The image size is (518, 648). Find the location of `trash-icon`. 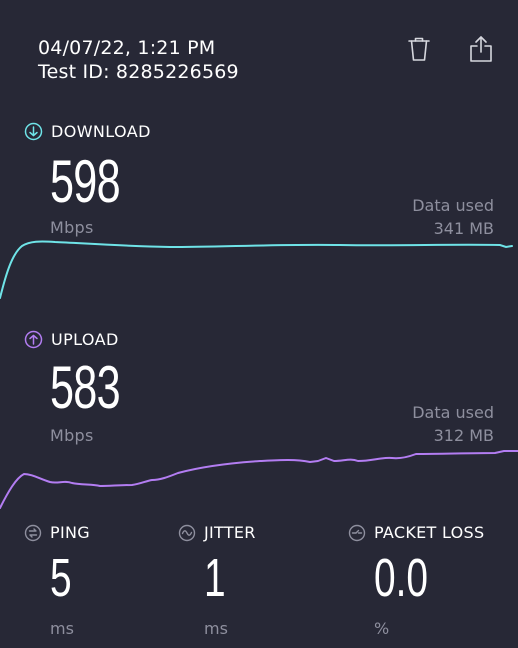

trash-icon is located at coordinates (419, 49).